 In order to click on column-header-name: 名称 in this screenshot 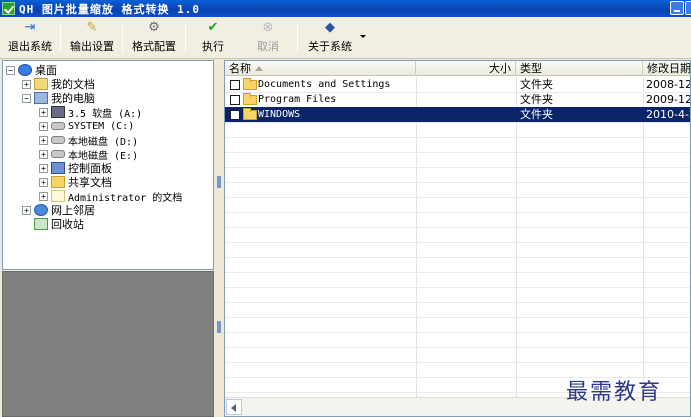, I will do `click(320, 68)`.